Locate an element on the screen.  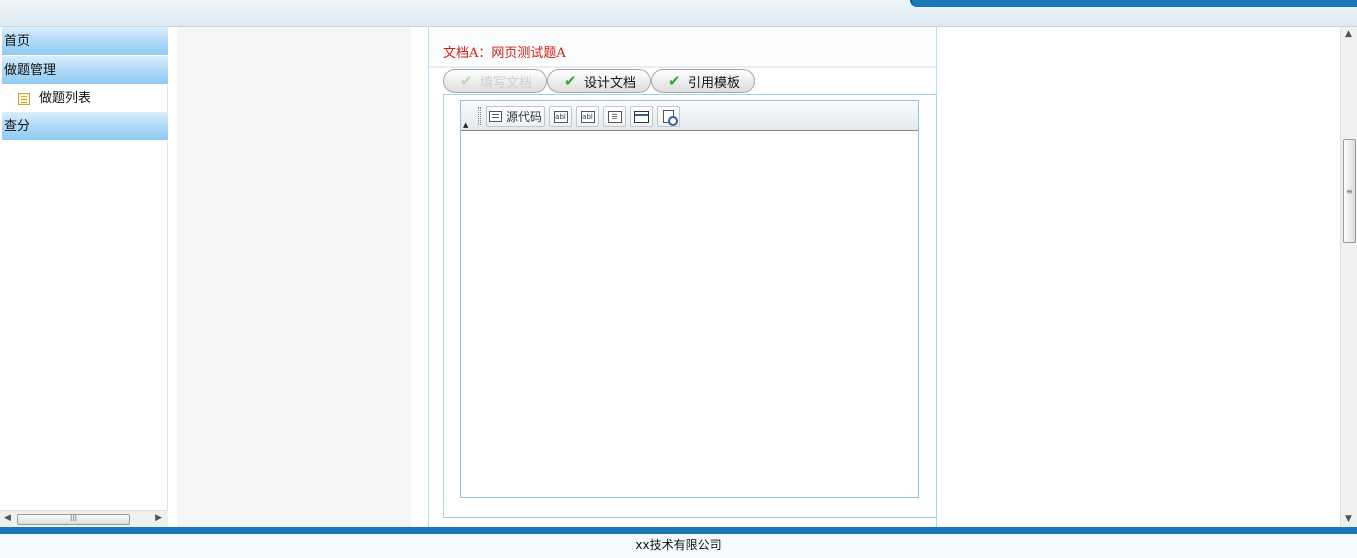
scroll-right-arrow-icon: ▶ is located at coordinates (158, 518).